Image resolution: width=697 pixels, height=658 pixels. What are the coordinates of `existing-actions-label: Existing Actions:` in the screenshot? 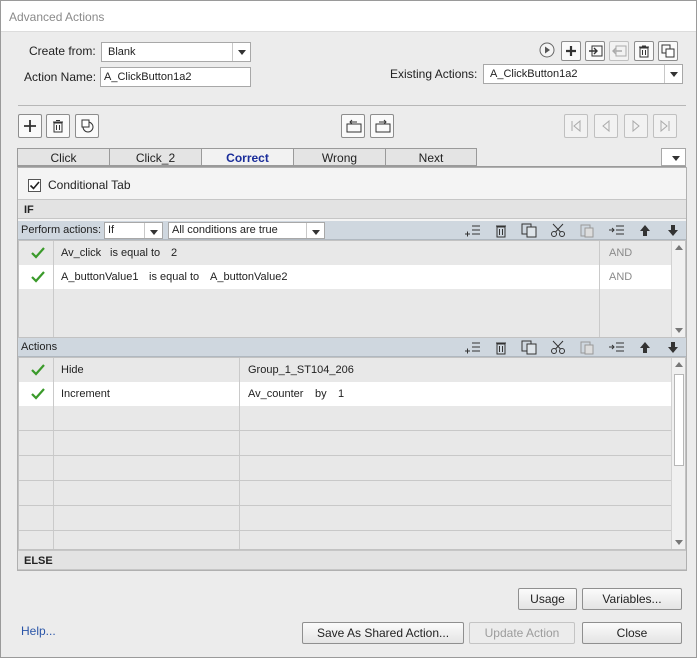 It's located at (434, 74).